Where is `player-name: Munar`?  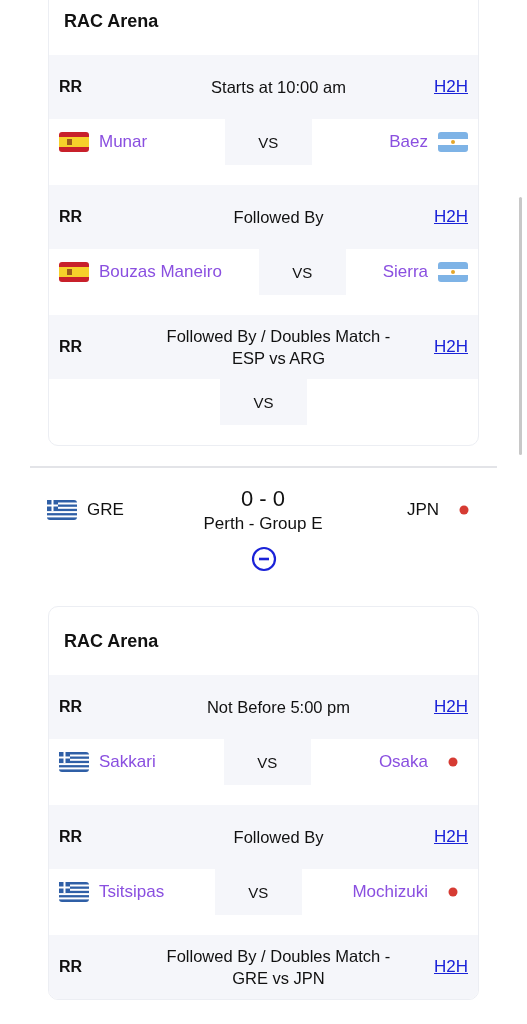 player-name: Munar is located at coordinates (123, 142).